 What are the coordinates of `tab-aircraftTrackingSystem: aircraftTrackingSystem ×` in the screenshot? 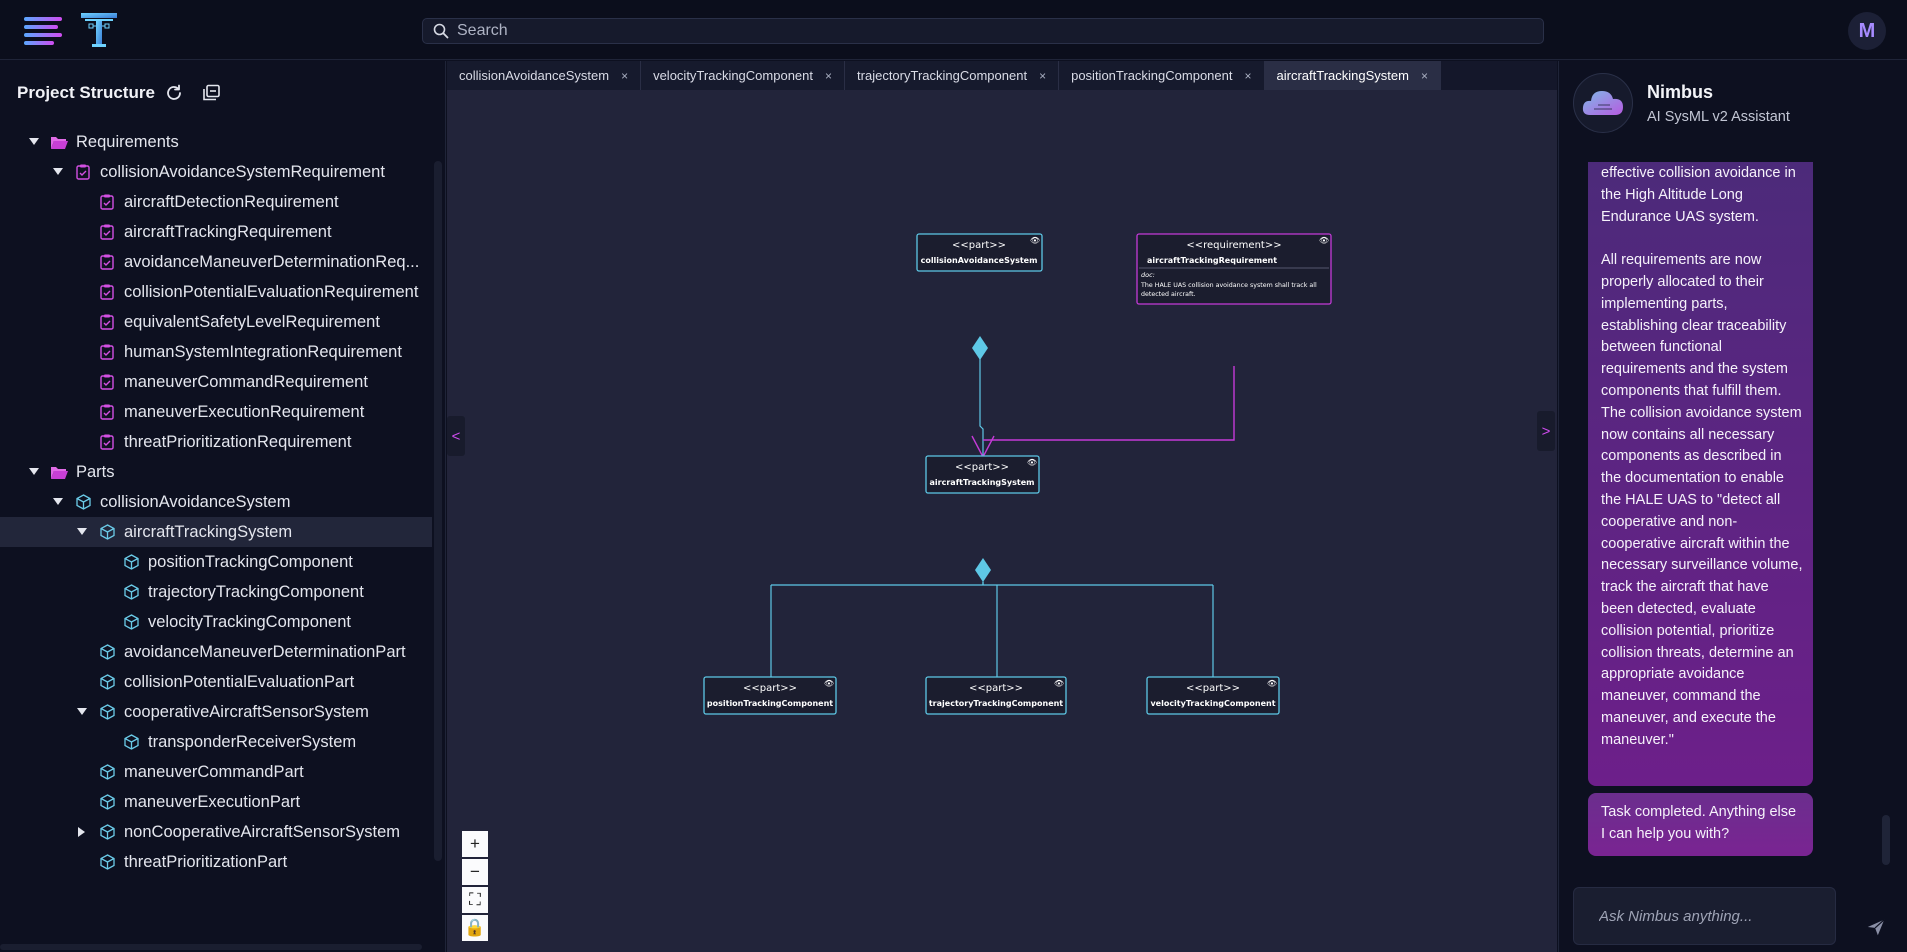 It's located at (1352, 75).